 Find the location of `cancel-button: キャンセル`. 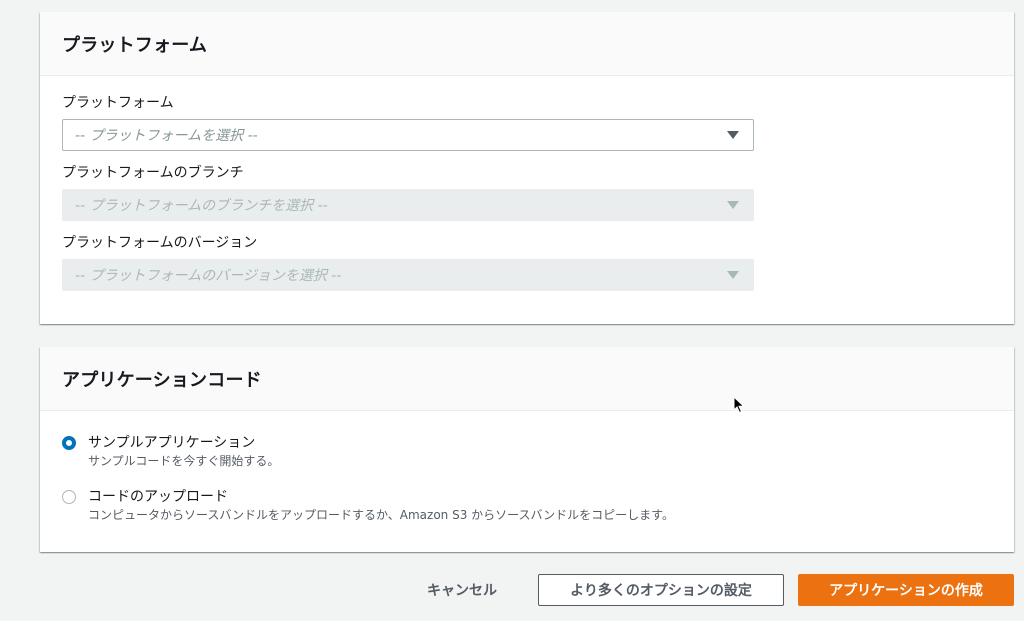

cancel-button: キャンセル is located at coordinates (462, 590).